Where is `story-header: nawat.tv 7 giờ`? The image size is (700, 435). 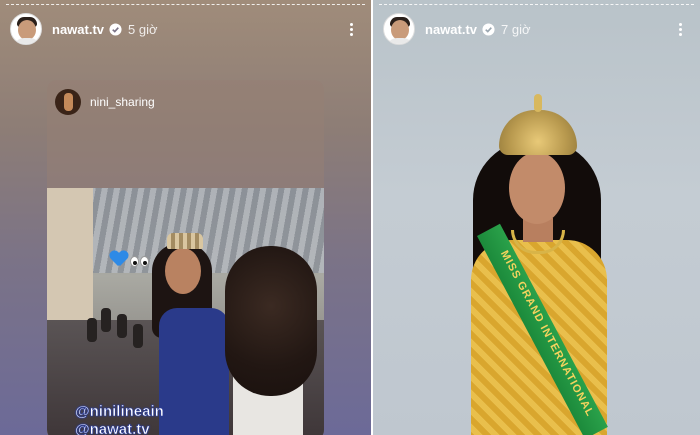
story-header: nawat.tv 7 giờ is located at coordinates (536, 29).